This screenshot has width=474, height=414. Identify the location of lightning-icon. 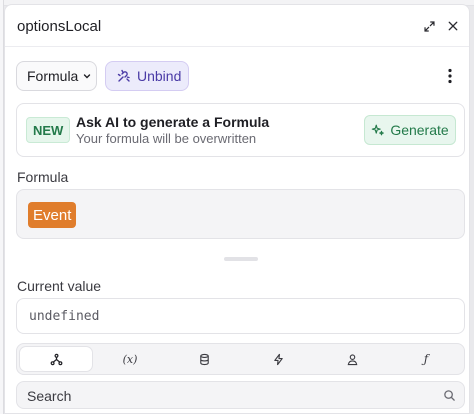
(278, 359).